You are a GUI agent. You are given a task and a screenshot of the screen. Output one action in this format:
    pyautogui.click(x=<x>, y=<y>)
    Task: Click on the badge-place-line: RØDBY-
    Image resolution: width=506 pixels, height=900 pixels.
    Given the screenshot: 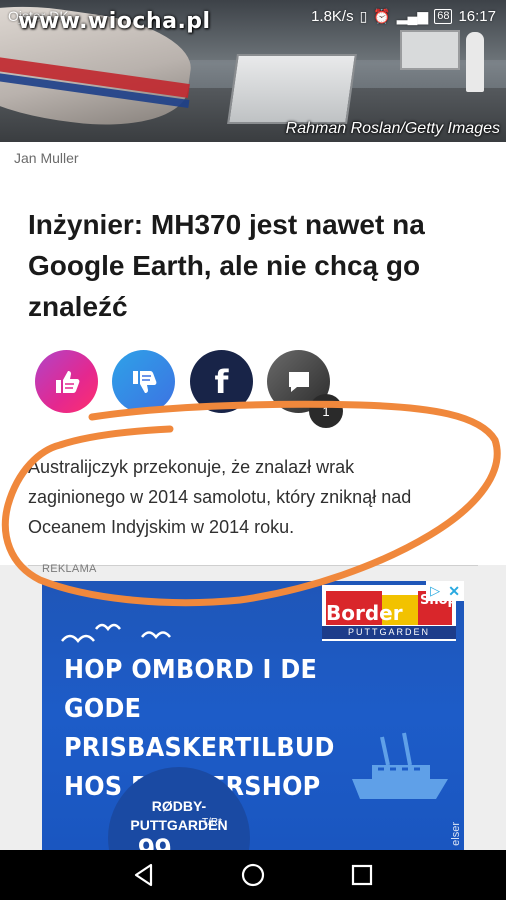 What is the action you would take?
    pyautogui.click(x=179, y=806)
    